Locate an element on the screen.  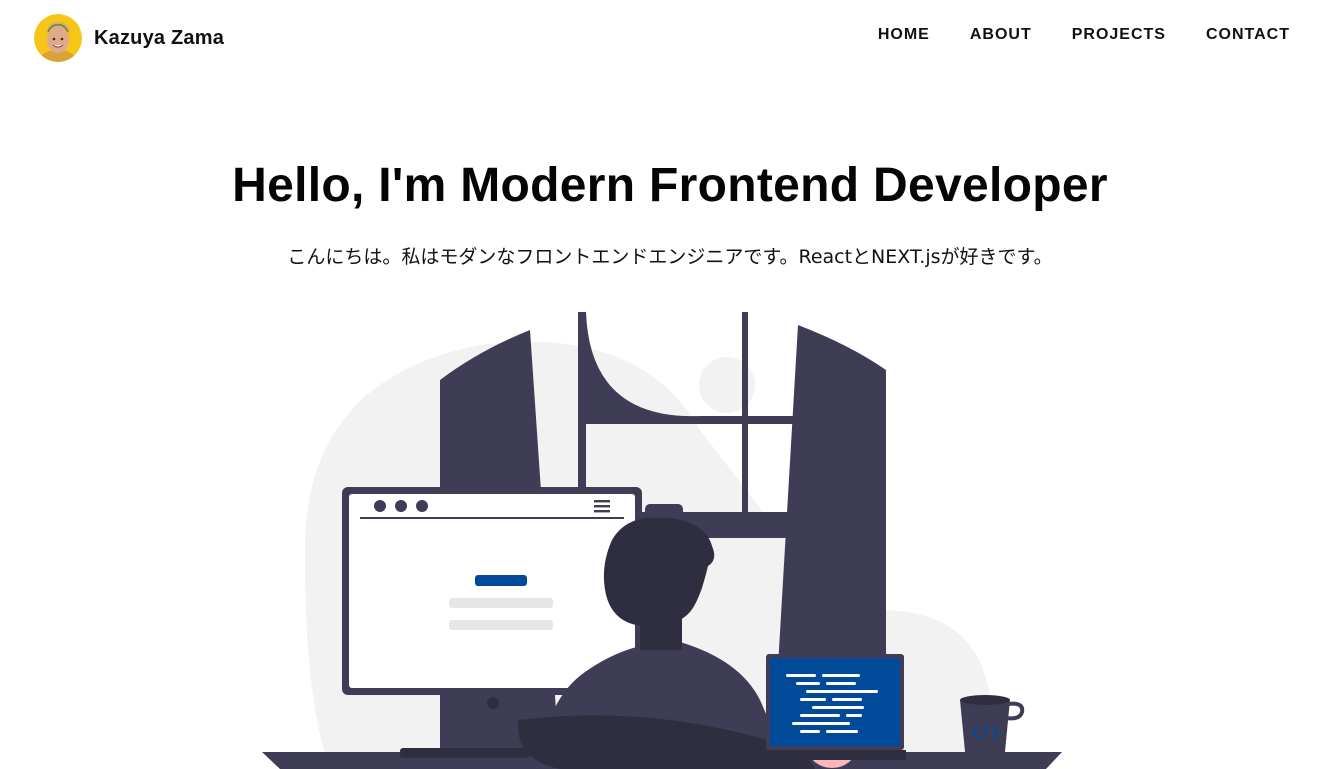
brand-link: Kazuya Zama is located at coordinates (129, 38).